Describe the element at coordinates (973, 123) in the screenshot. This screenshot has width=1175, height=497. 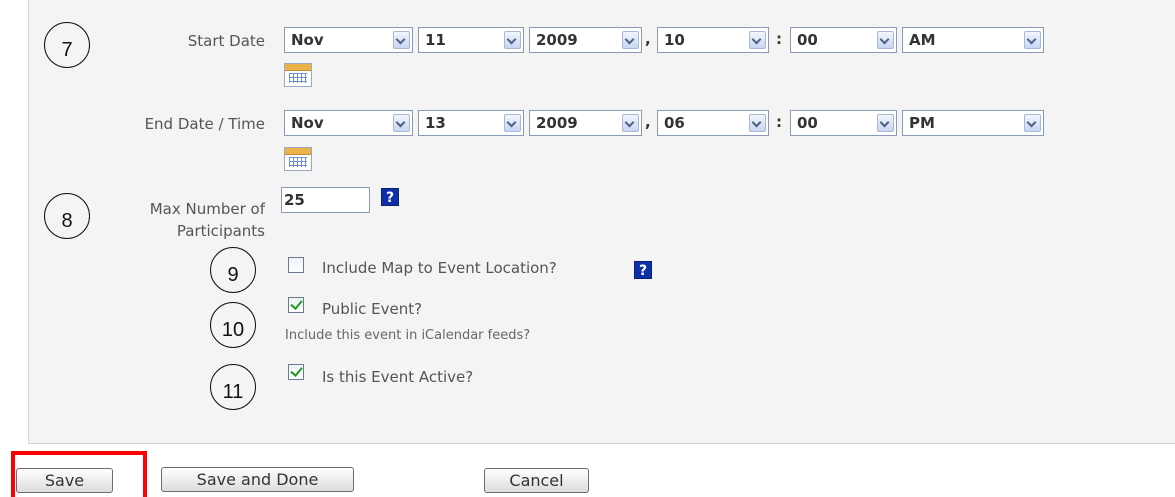
I see `end-ampm-select: PM` at that location.